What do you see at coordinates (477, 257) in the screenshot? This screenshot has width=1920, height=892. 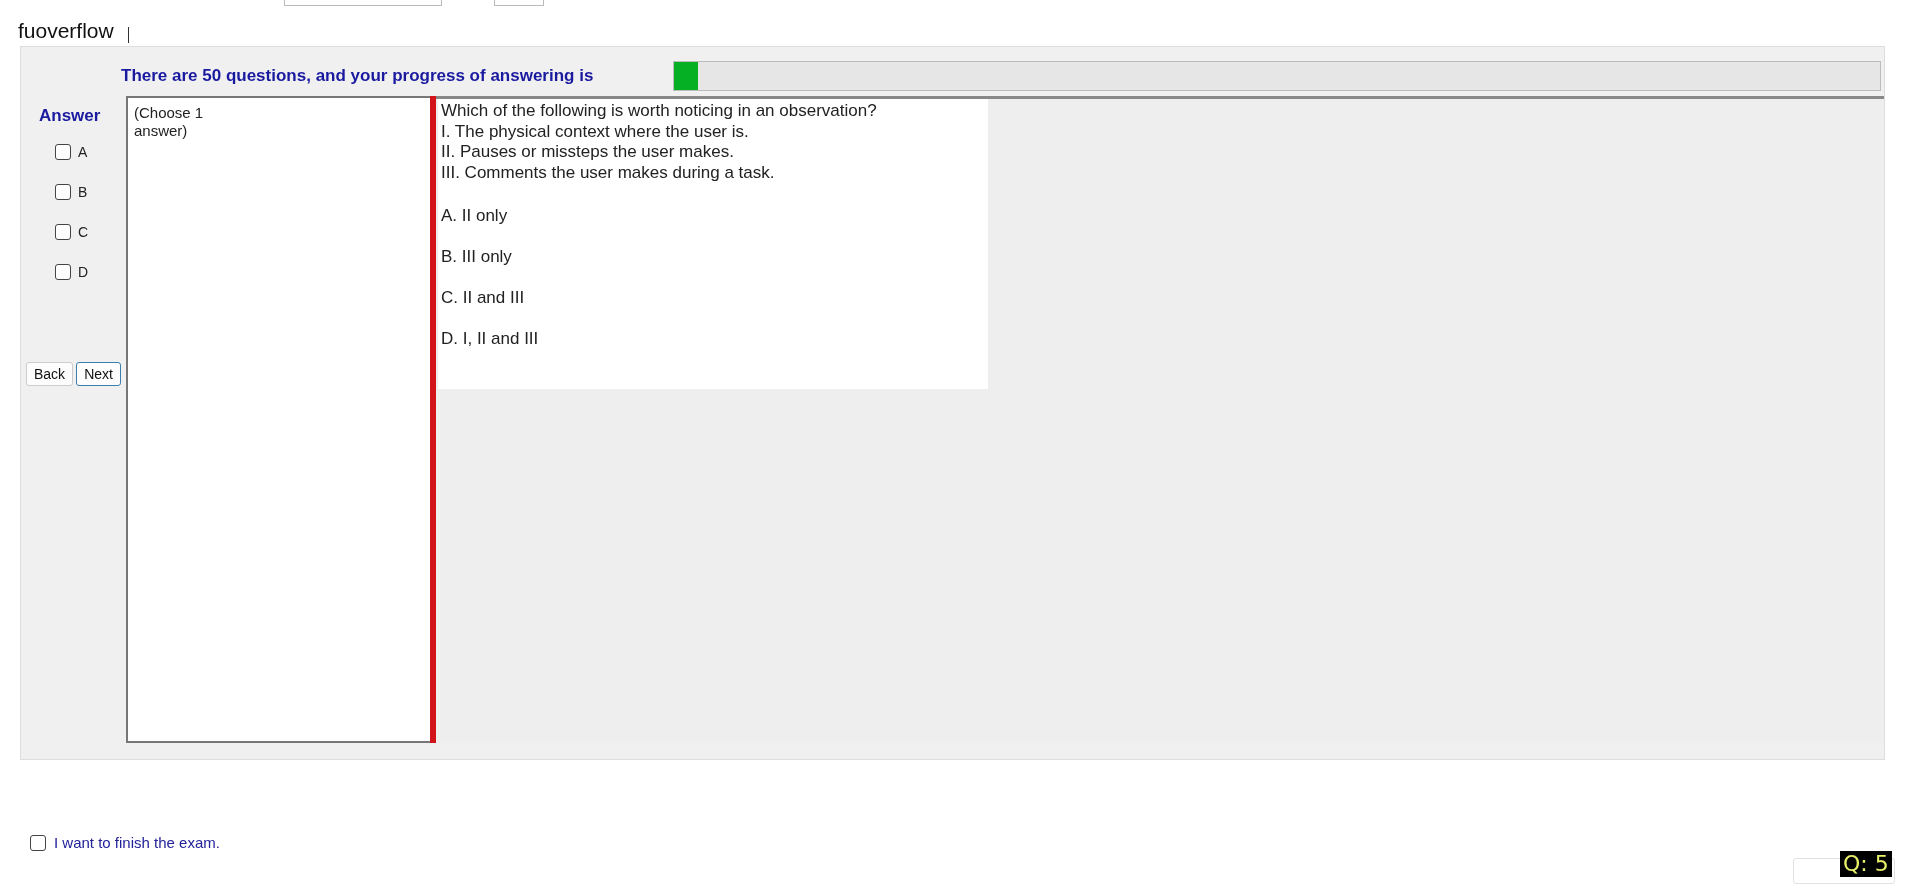 I see `choice-text: B. III only` at bounding box center [477, 257].